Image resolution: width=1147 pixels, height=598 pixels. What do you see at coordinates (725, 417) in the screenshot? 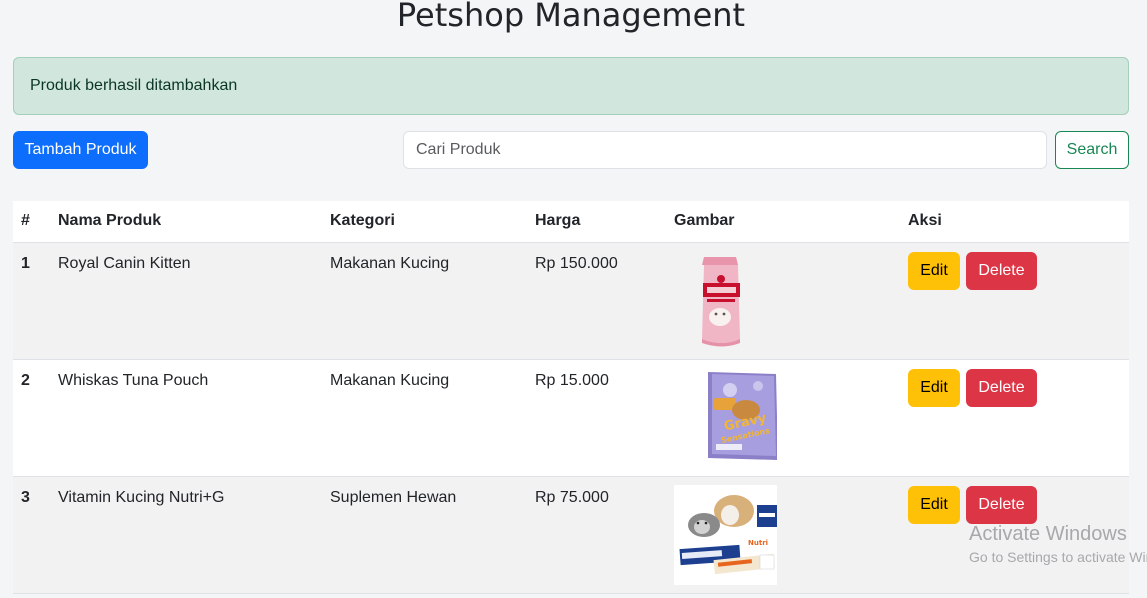
I see `product-image-gravy-sensations: Gravy Sensations` at bounding box center [725, 417].